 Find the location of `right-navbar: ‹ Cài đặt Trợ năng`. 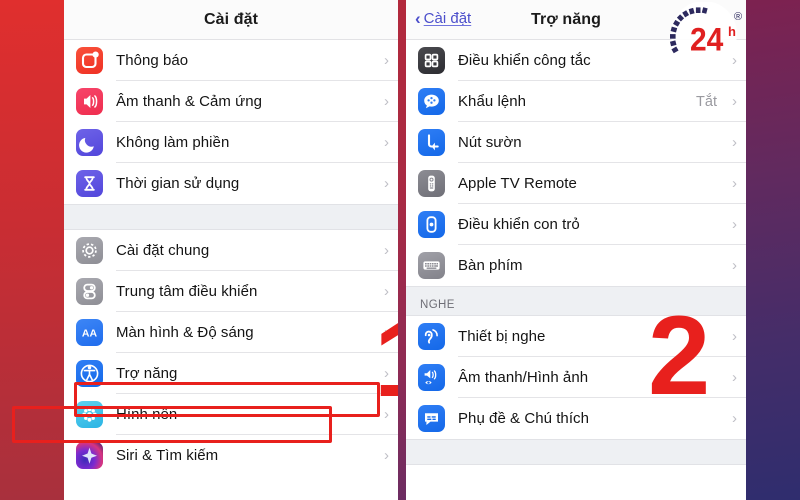

right-navbar: ‹ Cài đặt Trợ năng is located at coordinates (576, 20).